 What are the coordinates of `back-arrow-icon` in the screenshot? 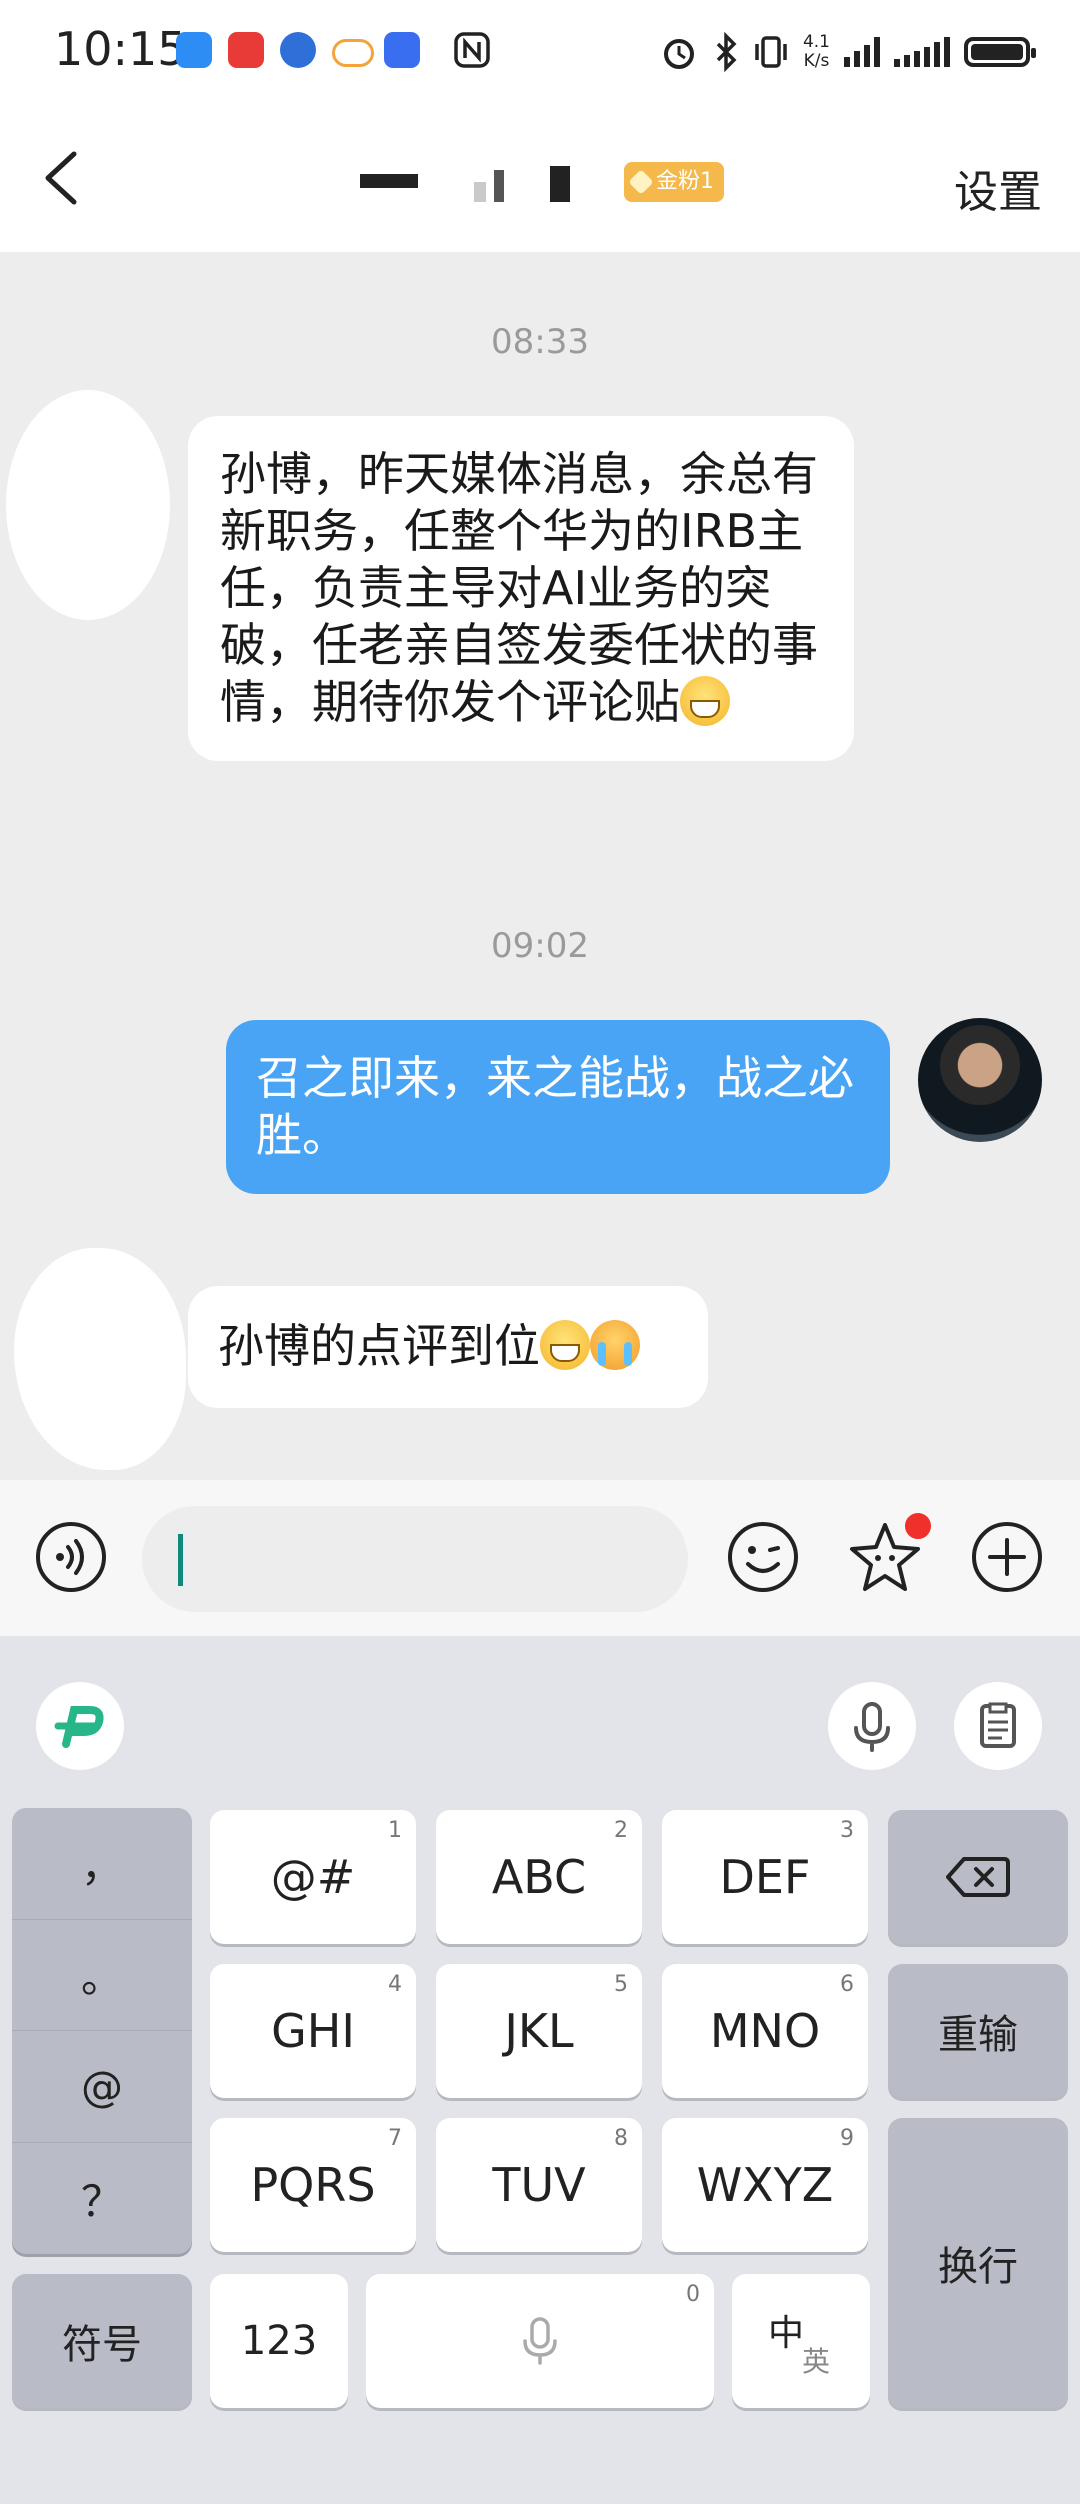 It's located at (66, 178).